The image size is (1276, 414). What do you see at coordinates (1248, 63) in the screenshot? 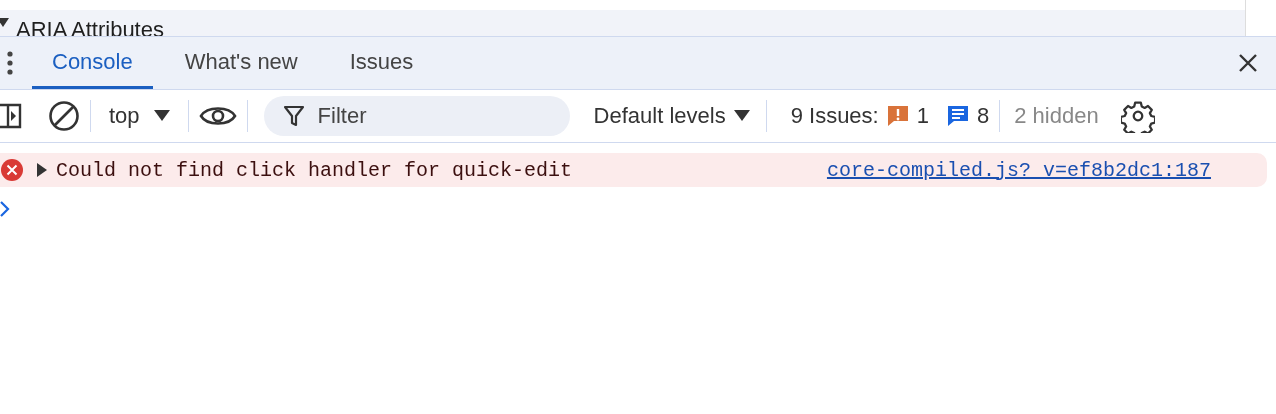
I see `close-icon` at bounding box center [1248, 63].